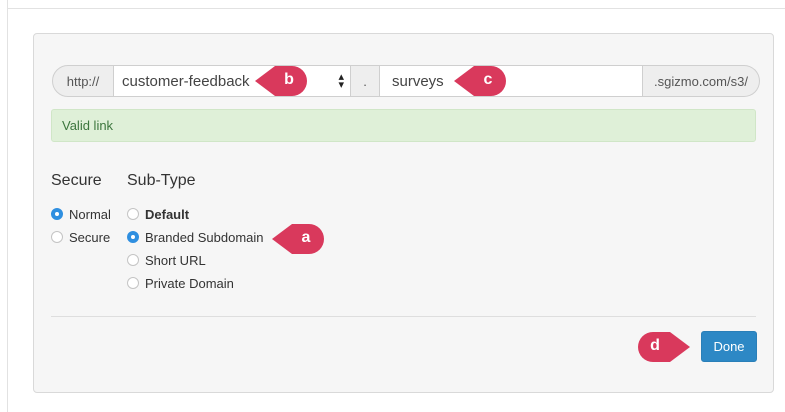  What do you see at coordinates (403, 125) in the screenshot?
I see `validation-alert: Valid link` at bounding box center [403, 125].